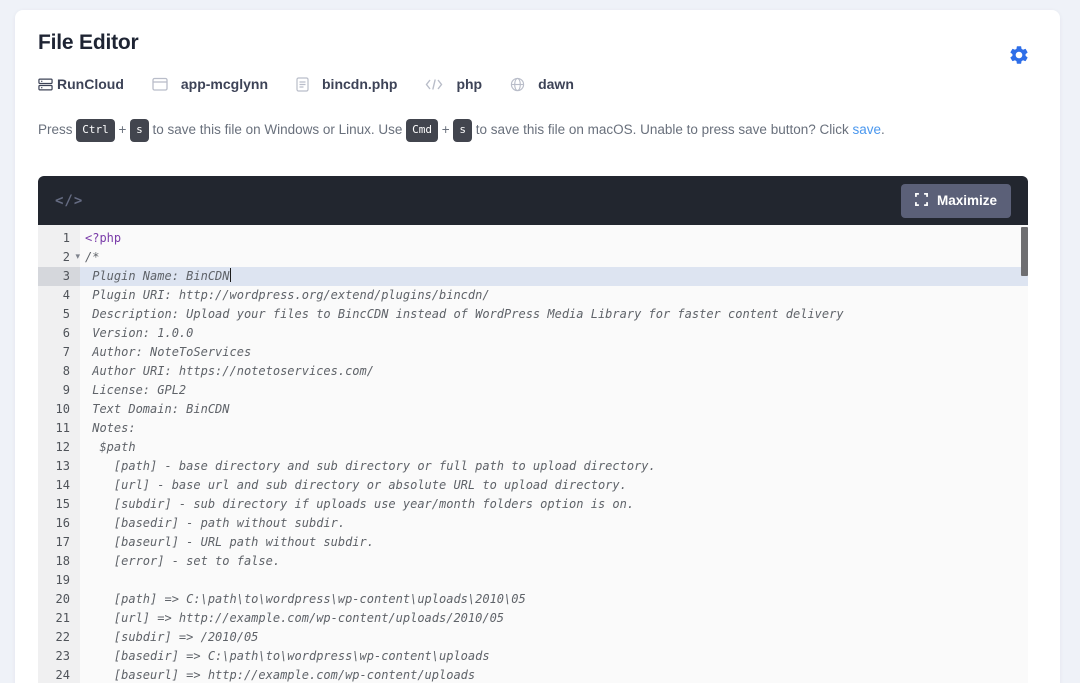 Image resolution: width=1080 pixels, height=683 pixels. Describe the element at coordinates (59, 599) in the screenshot. I see `gutter-line-number: 20` at that location.